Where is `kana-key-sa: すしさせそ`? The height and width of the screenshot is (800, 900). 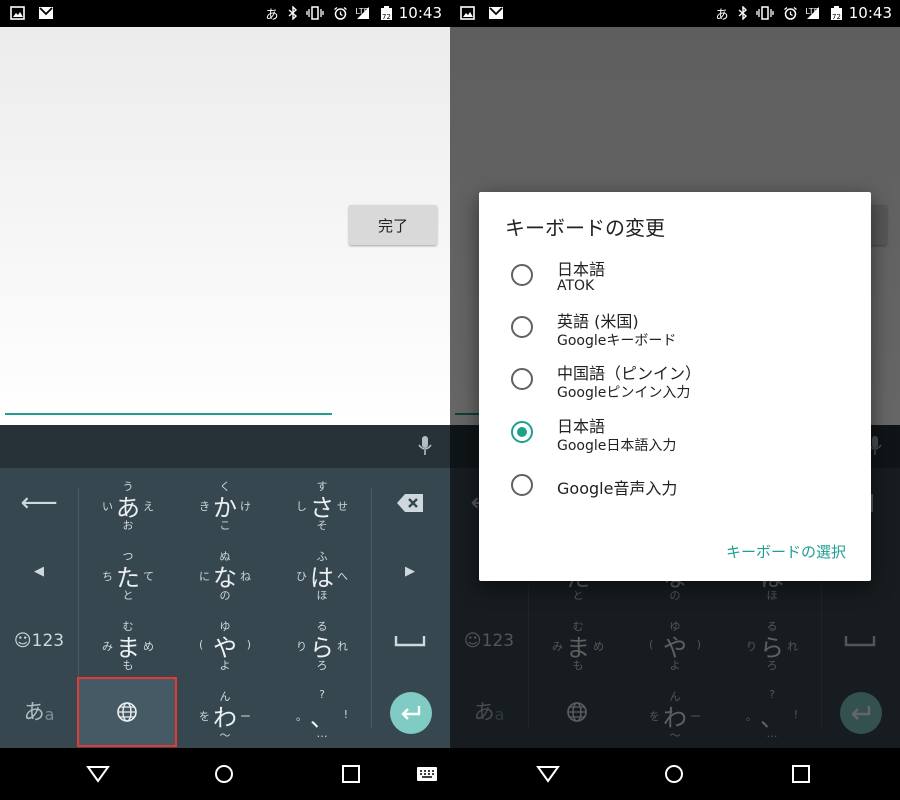
kana-key-sa: すしさせそ is located at coordinates (322, 505).